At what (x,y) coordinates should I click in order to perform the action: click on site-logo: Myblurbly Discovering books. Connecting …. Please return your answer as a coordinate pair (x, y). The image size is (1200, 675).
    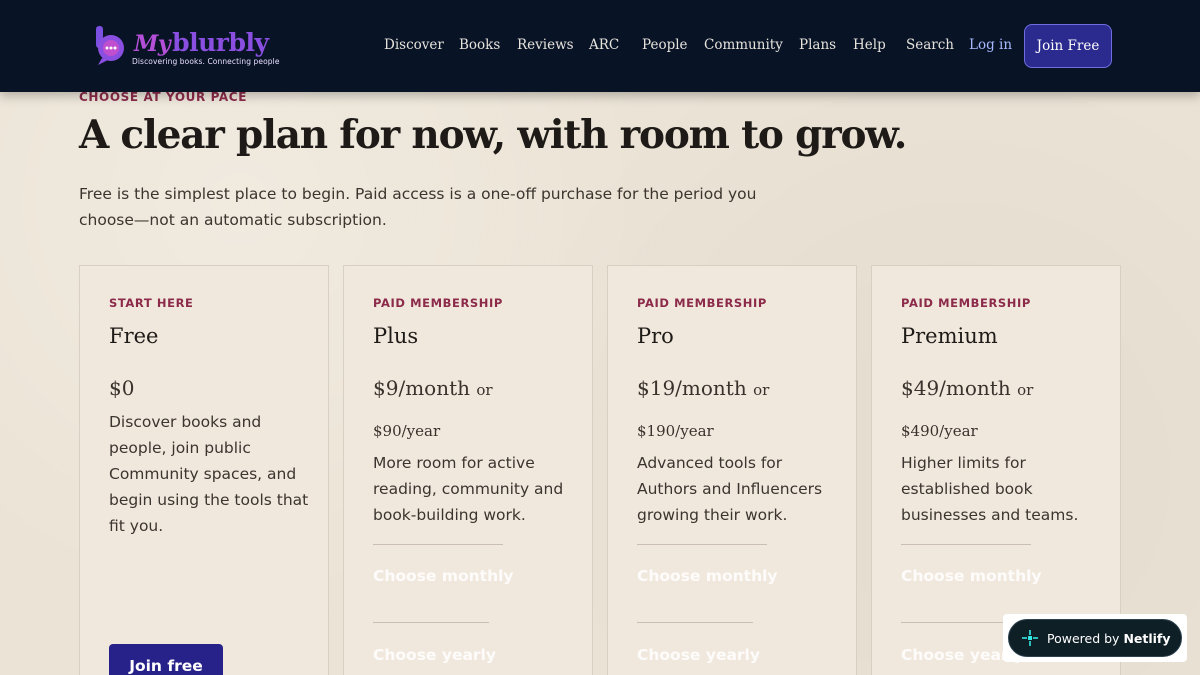
    Looking at the image, I should click on (194, 47).